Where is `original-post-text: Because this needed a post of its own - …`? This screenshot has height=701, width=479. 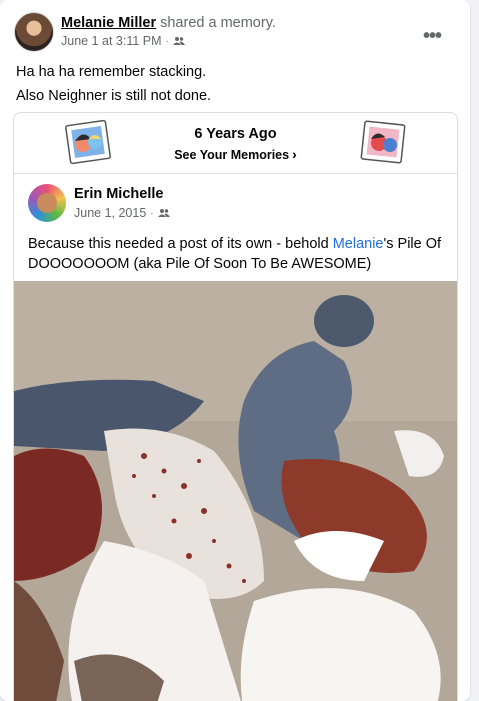 original-post-text: Because this needed a post of its own - … is located at coordinates (235, 255).